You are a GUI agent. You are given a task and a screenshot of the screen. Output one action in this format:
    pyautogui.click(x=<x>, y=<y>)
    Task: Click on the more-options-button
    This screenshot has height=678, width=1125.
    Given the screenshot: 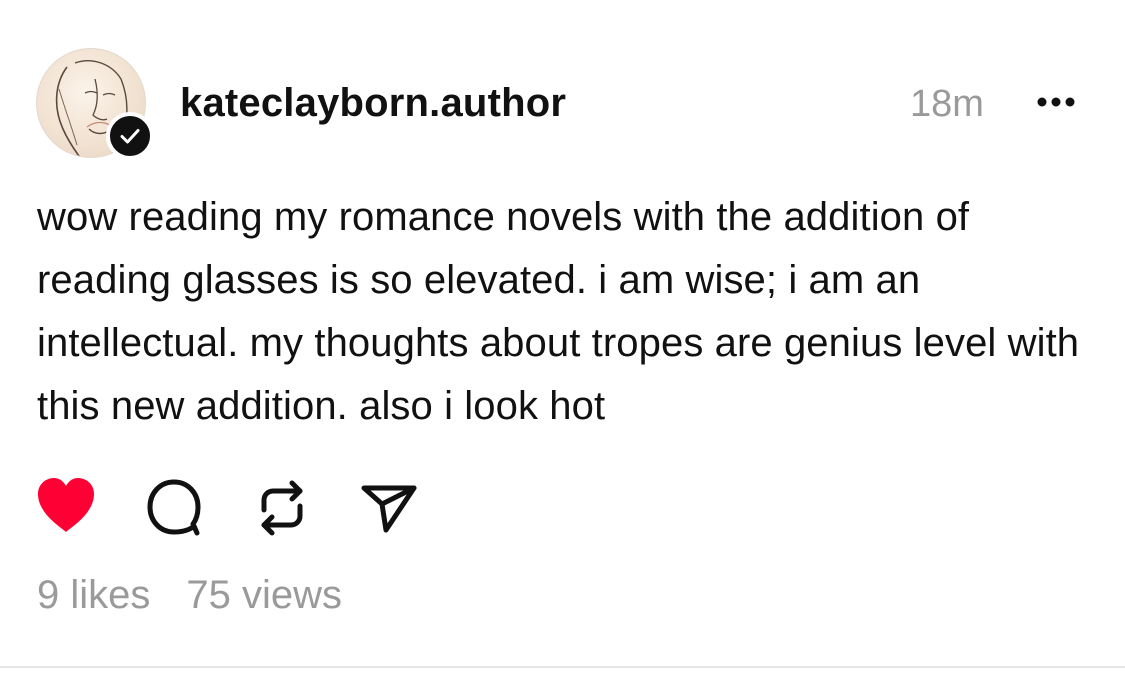 What is the action you would take?
    pyautogui.click(x=1056, y=102)
    